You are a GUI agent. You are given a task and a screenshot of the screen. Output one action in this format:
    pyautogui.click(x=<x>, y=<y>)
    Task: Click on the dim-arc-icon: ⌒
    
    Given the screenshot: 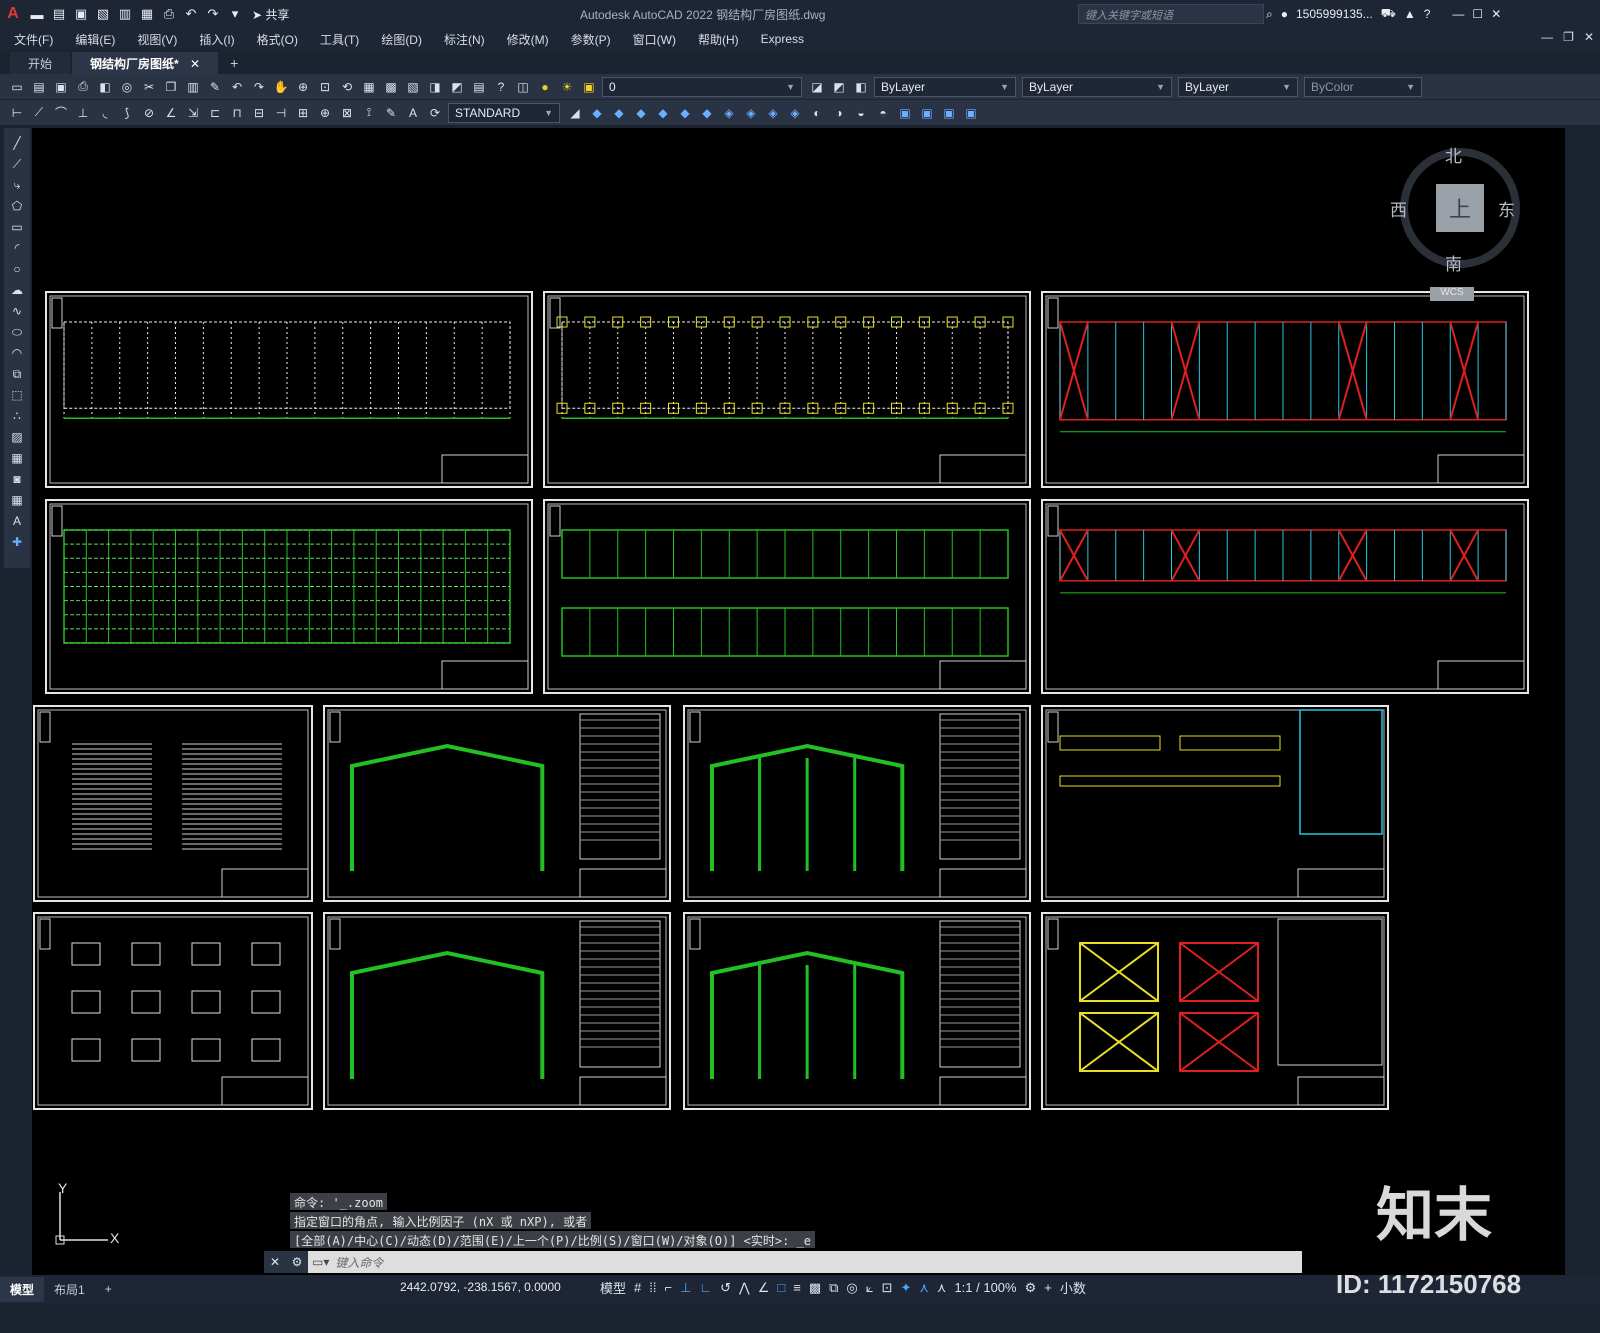 What is the action you would take?
    pyautogui.click(x=61, y=113)
    